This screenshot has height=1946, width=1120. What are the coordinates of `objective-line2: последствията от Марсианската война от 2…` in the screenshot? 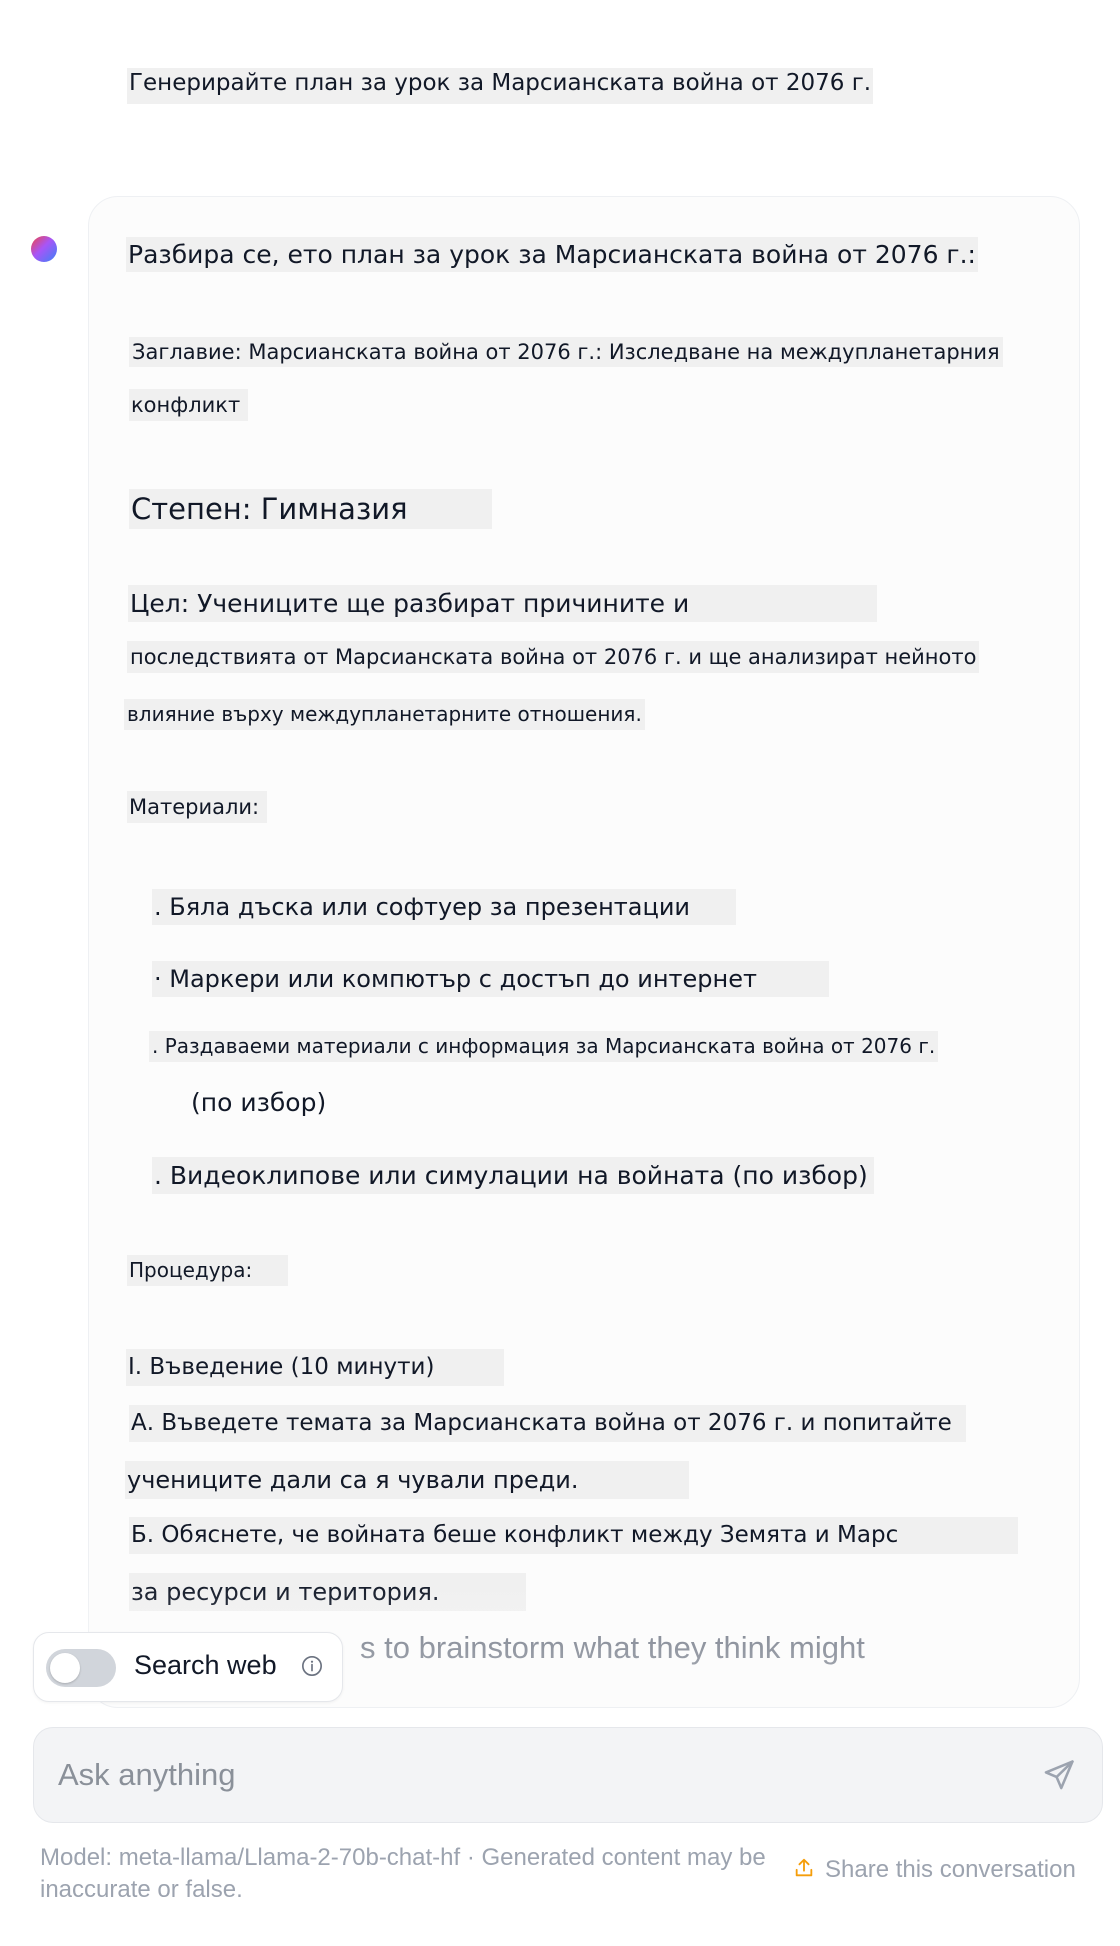 It's located at (553, 657).